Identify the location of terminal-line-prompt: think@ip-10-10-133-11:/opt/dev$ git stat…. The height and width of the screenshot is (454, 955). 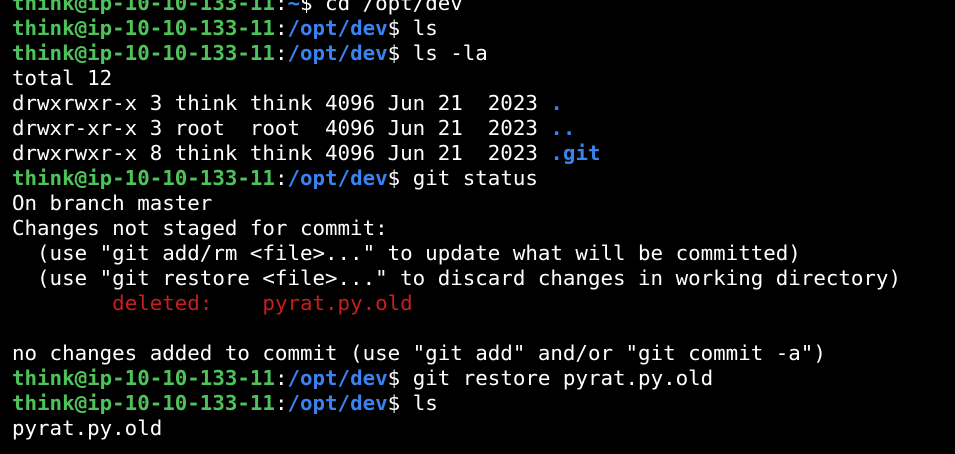
(483, 178).